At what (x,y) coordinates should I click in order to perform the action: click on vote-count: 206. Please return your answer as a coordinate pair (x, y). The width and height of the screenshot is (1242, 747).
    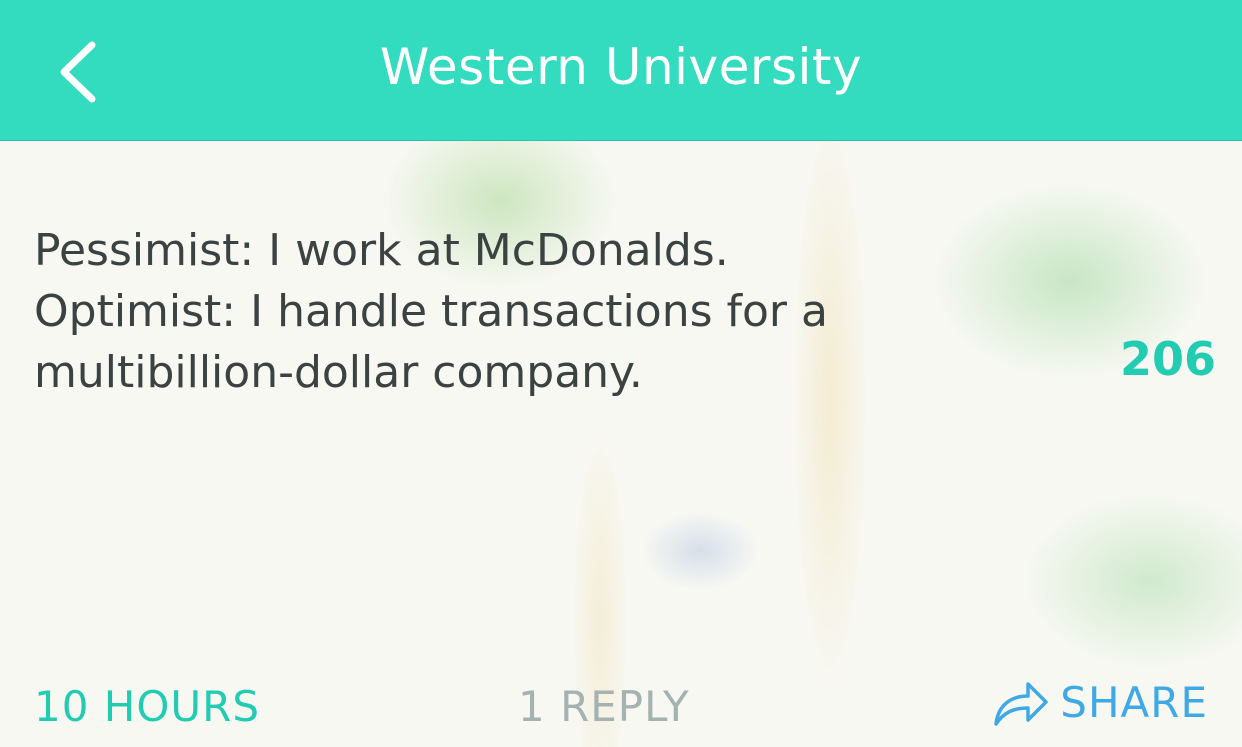
    Looking at the image, I should click on (1167, 359).